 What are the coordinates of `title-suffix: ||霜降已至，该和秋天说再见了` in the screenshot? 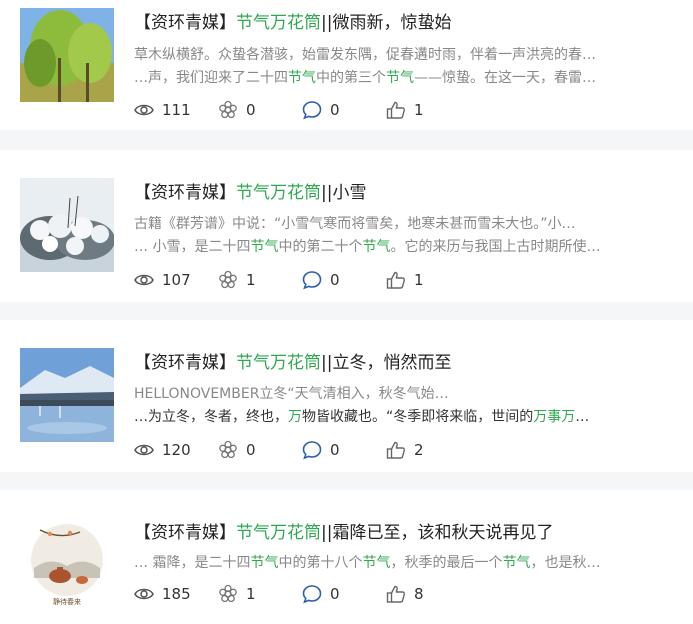 It's located at (437, 533).